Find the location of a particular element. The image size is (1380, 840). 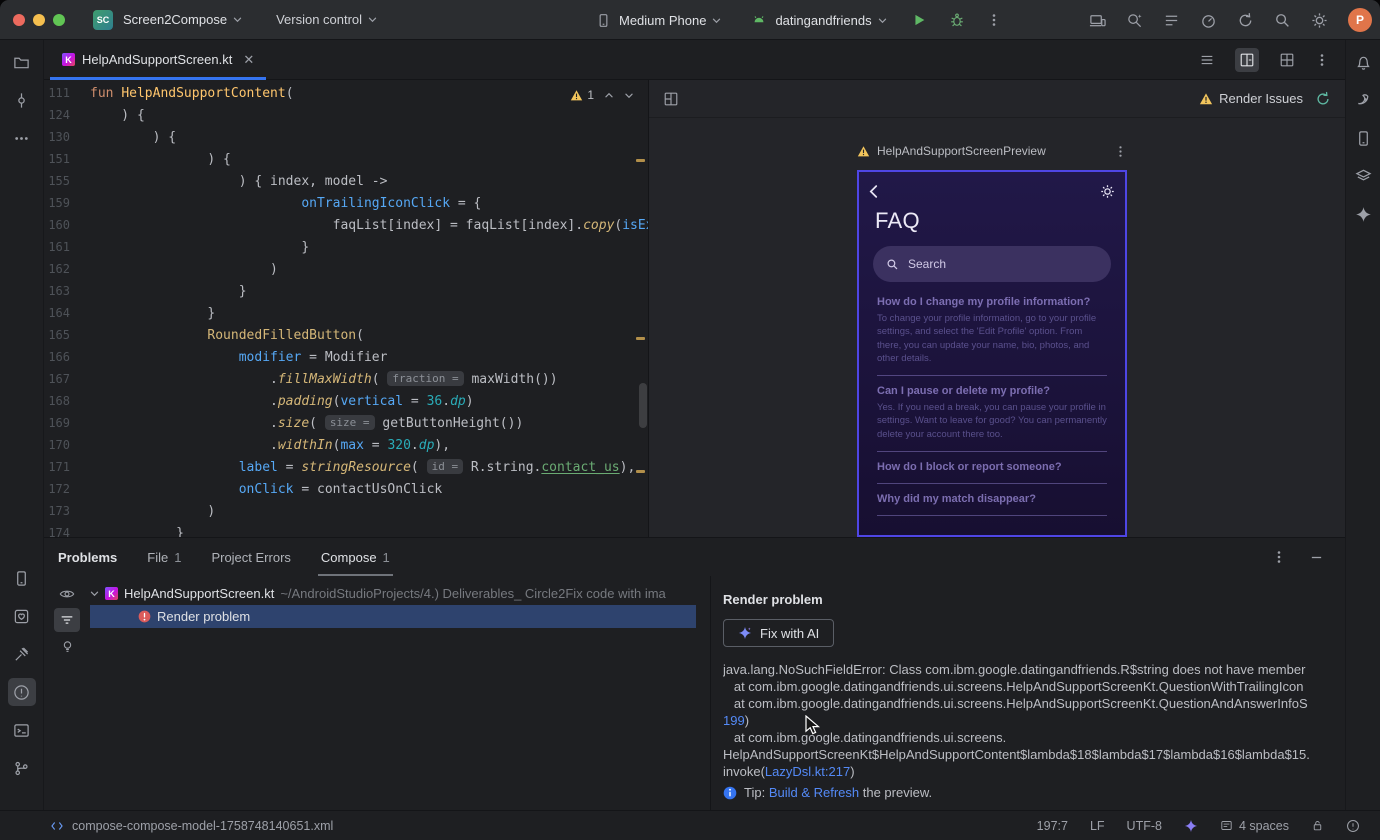

close-tab-icon: ✕ is located at coordinates (248, 60).